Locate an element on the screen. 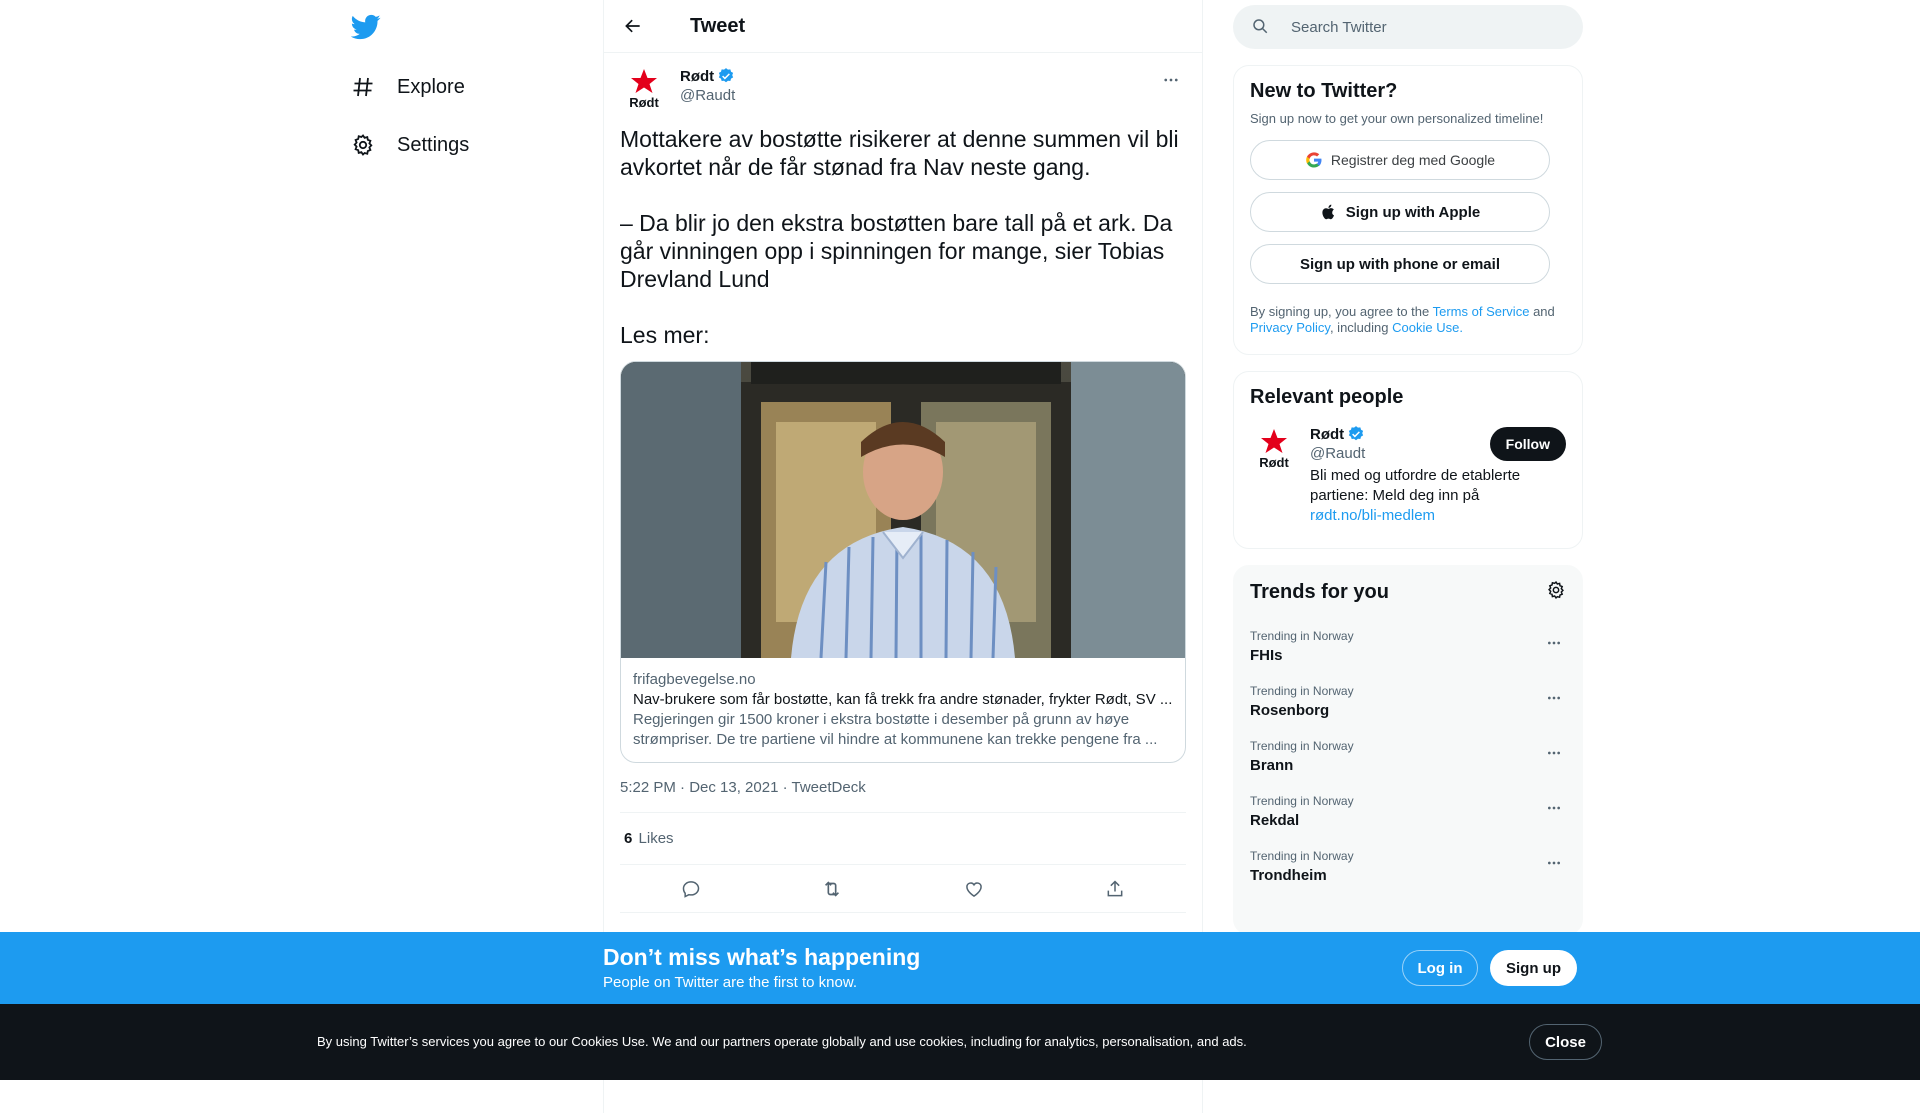  terms-including: , including is located at coordinates (1359, 327).